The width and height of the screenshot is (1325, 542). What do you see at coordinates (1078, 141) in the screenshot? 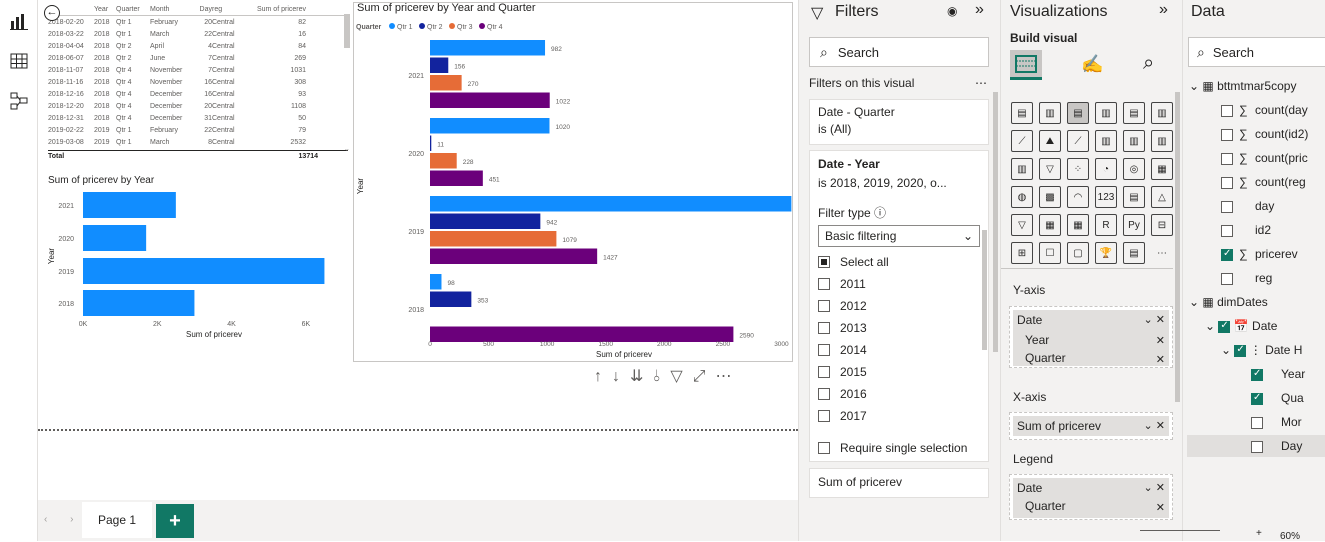
I see `stacked-area-icon: ⟋` at bounding box center [1078, 141].